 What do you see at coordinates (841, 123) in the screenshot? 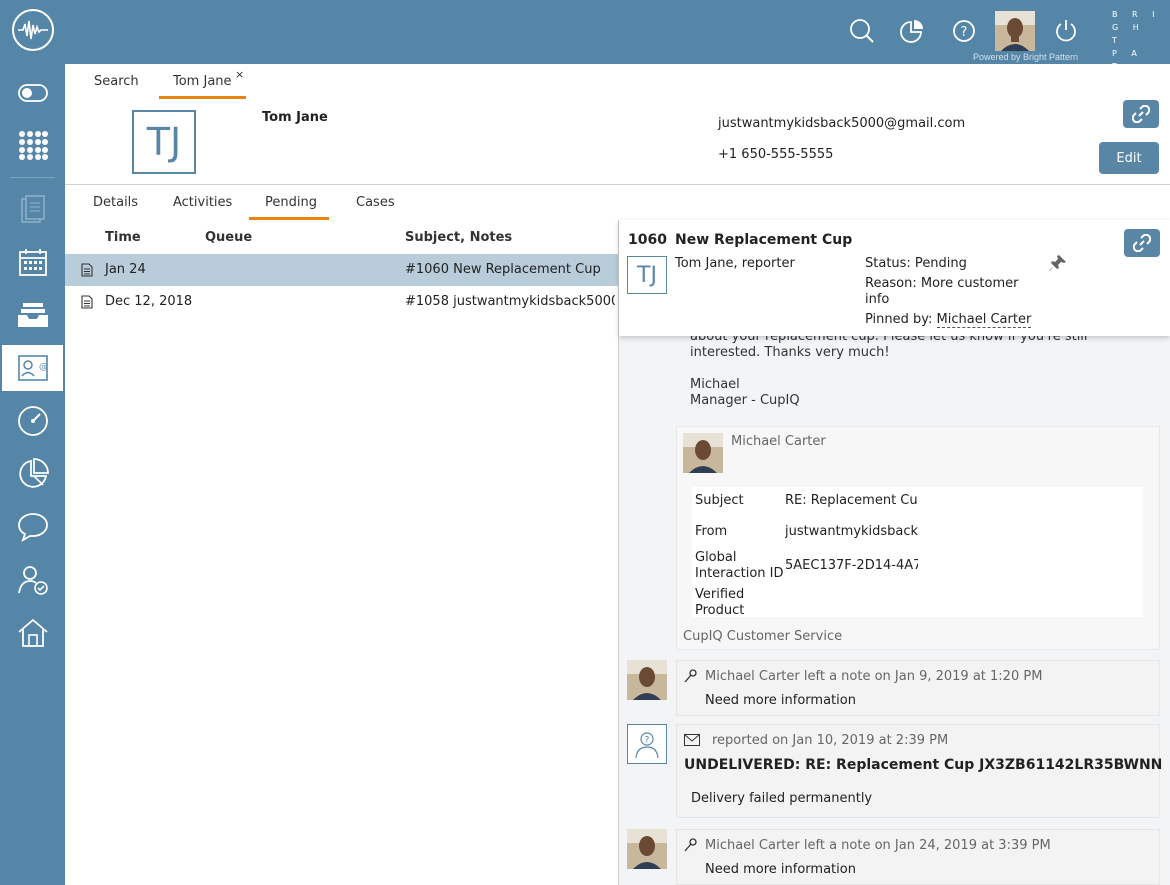
I see `contact-email: justwantmykidsback5000@gmail.com` at bounding box center [841, 123].